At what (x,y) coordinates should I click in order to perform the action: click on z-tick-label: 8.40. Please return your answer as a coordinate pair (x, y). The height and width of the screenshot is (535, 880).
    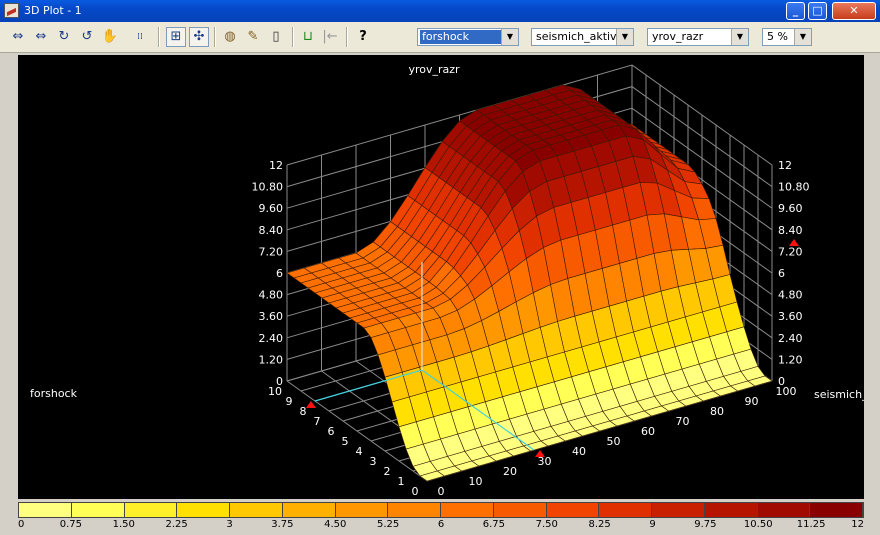
    Looking at the image, I should click on (790, 230).